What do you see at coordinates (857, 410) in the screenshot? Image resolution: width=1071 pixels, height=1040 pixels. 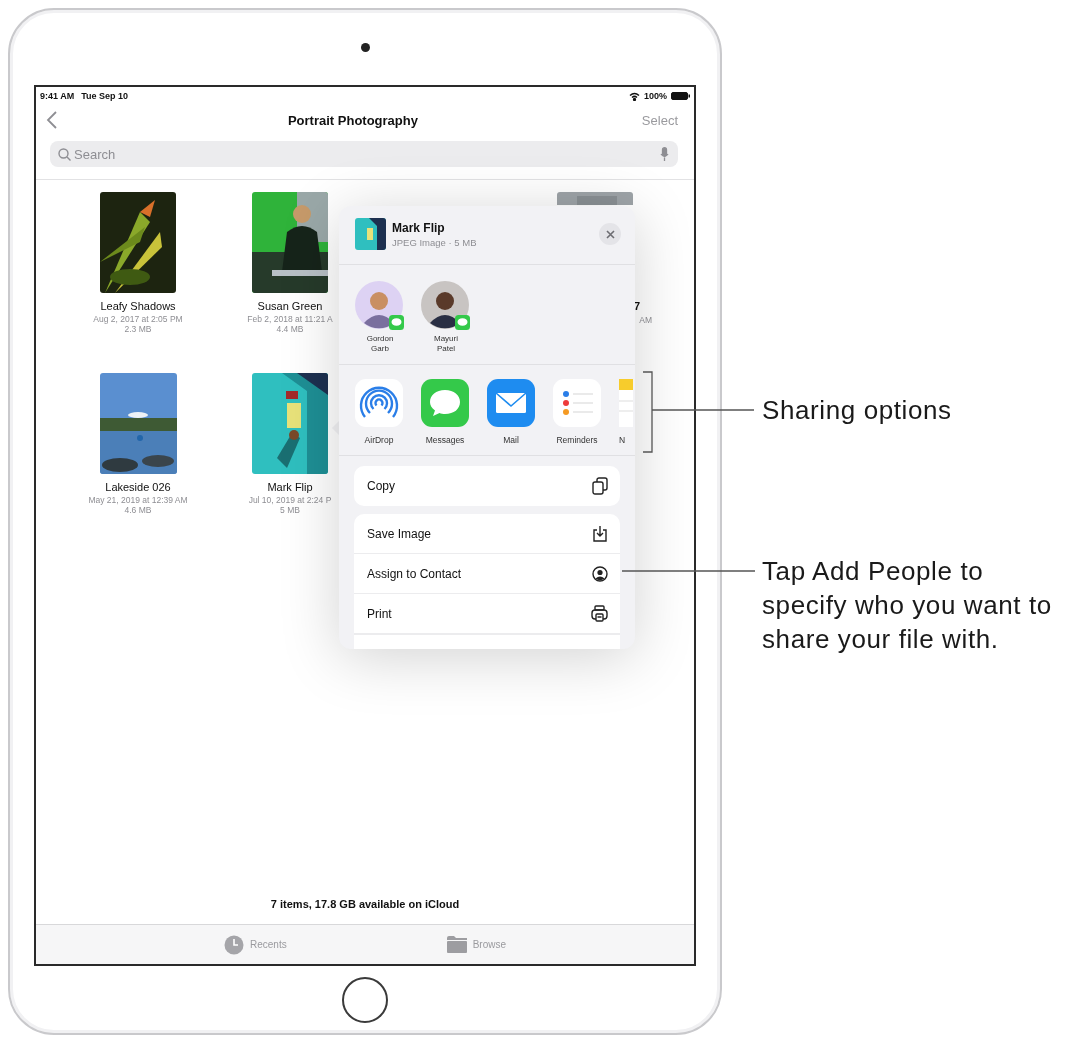 I see `callout-text: Sharing options` at bounding box center [857, 410].